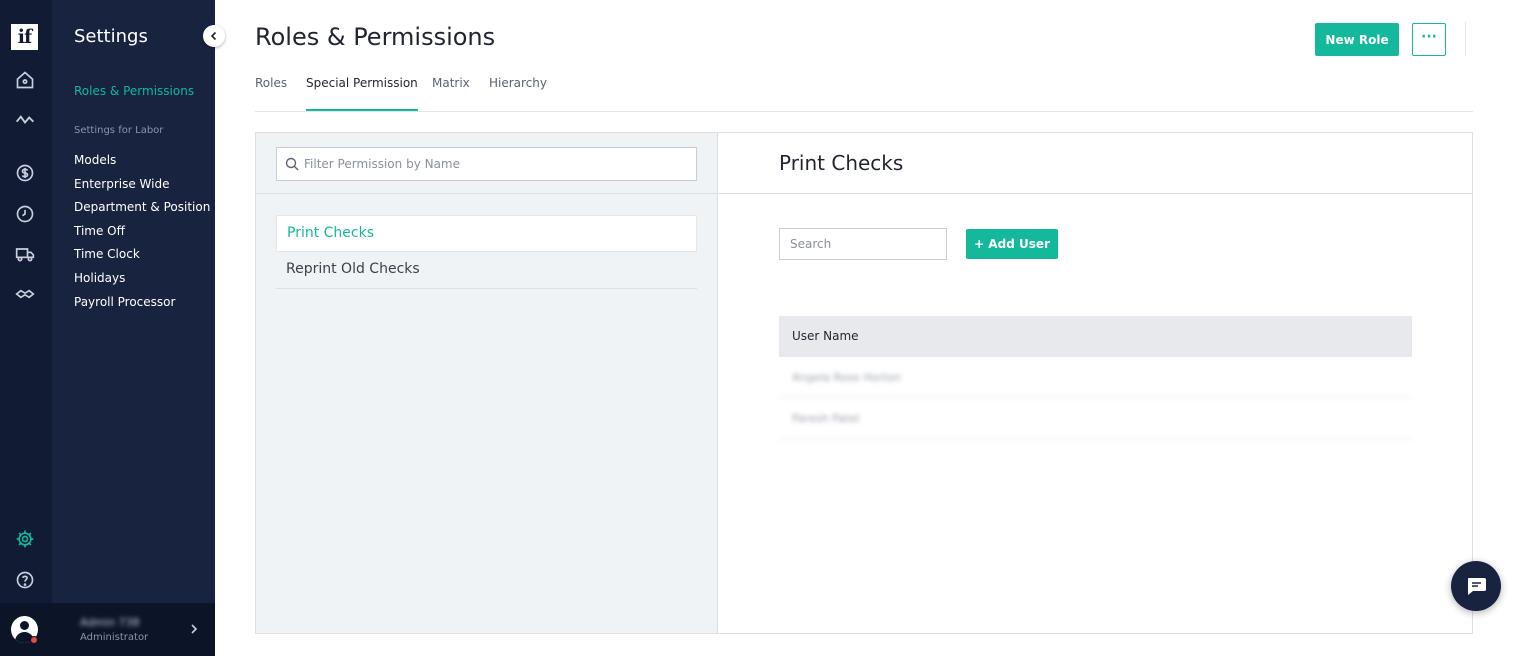 This screenshot has width=1513, height=656. Describe the element at coordinates (486, 270) in the screenshot. I see `permission-item-reprint-old-checks: Reprint Old Checks` at that location.